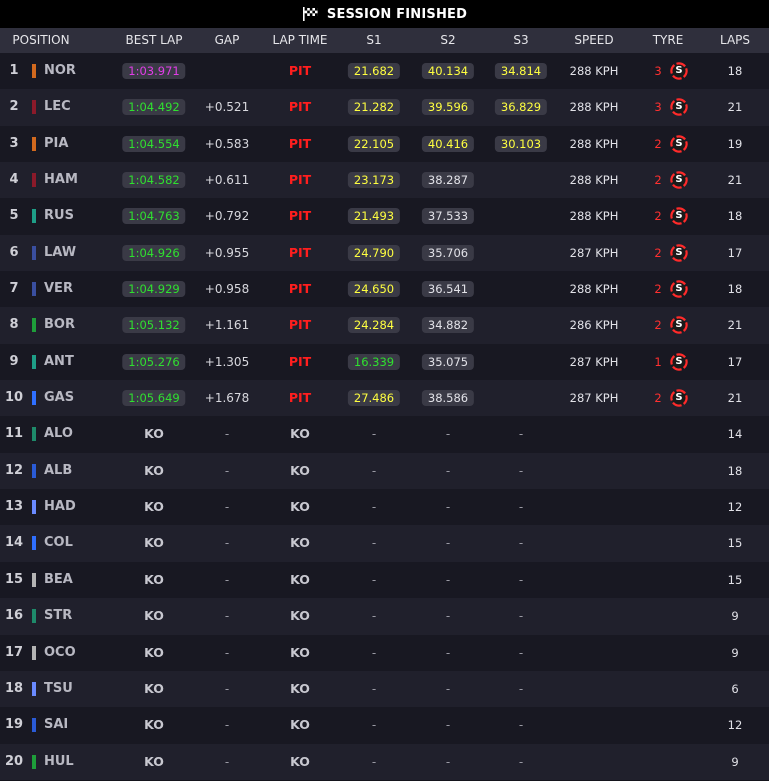  Describe the element at coordinates (521, 107) in the screenshot. I see `sector-s3: 36.829` at that location.